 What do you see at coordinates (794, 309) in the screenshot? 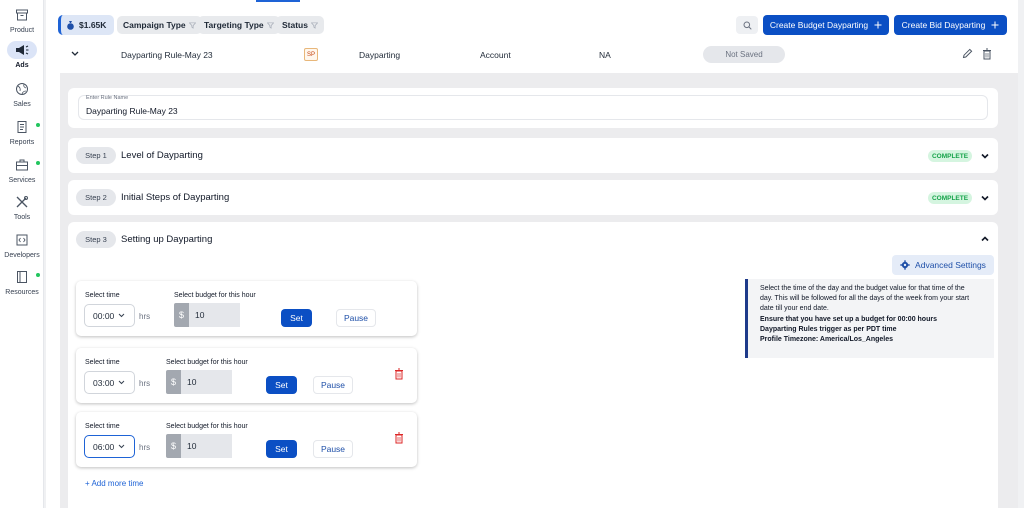
I see `info-line: date till your end date.` at bounding box center [794, 309].